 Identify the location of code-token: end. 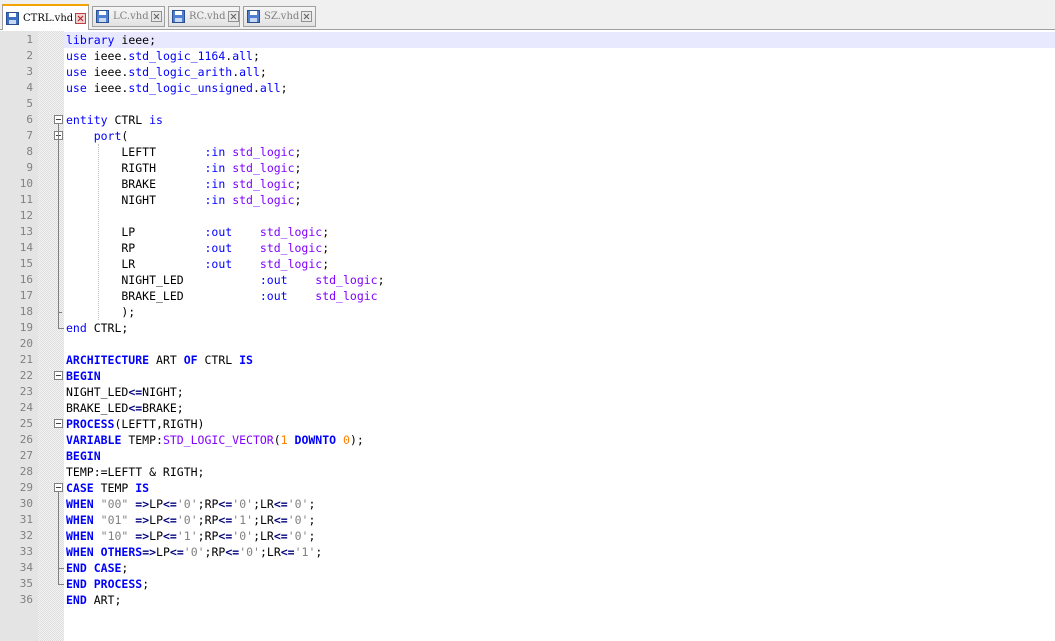
(76, 328).